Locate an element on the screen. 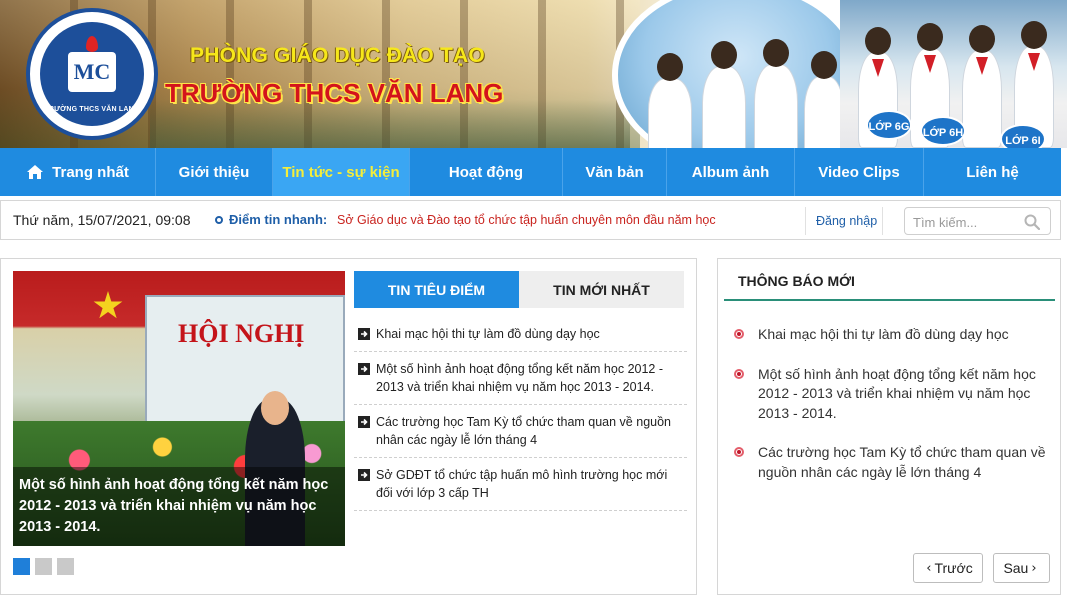  nav-item-label: Tin tức - sự kiện is located at coordinates (341, 172).